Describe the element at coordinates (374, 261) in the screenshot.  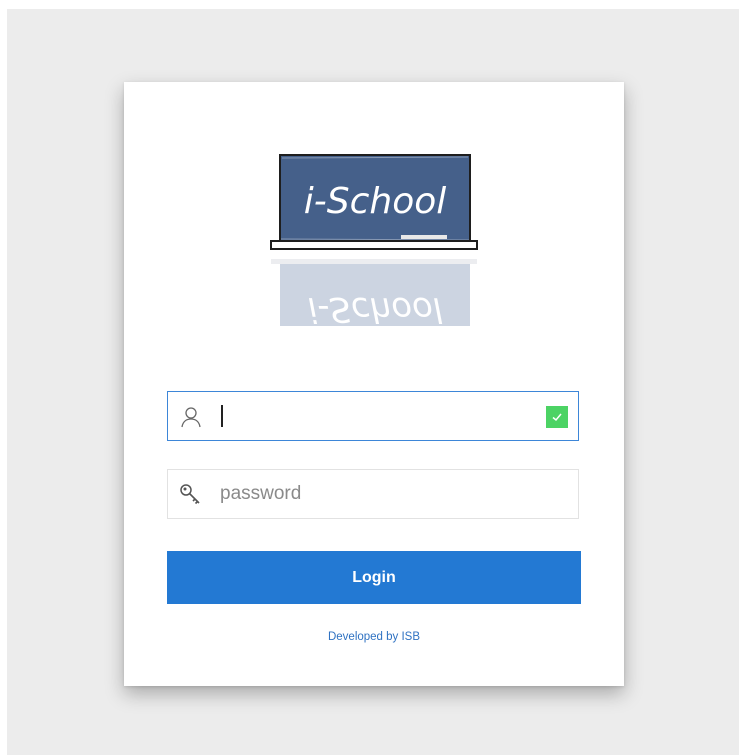
I see `logo-reflection-ledge` at that location.